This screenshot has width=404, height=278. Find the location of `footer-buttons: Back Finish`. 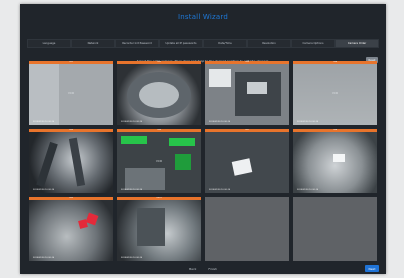

footer-buttons: Back Finish is located at coordinates (203, 269).